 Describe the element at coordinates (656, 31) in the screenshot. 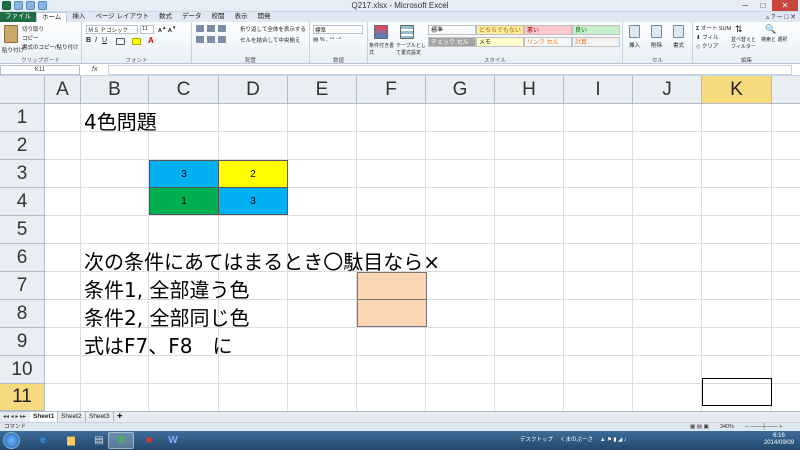

I see `delete-cells-icon` at that location.